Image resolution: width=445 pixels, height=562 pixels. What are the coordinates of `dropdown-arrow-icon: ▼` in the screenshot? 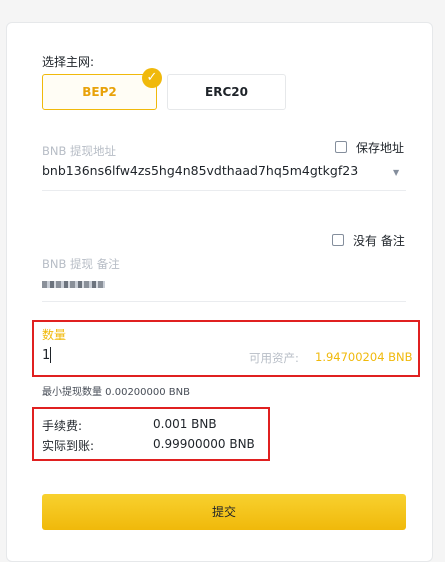 It's located at (396, 172).